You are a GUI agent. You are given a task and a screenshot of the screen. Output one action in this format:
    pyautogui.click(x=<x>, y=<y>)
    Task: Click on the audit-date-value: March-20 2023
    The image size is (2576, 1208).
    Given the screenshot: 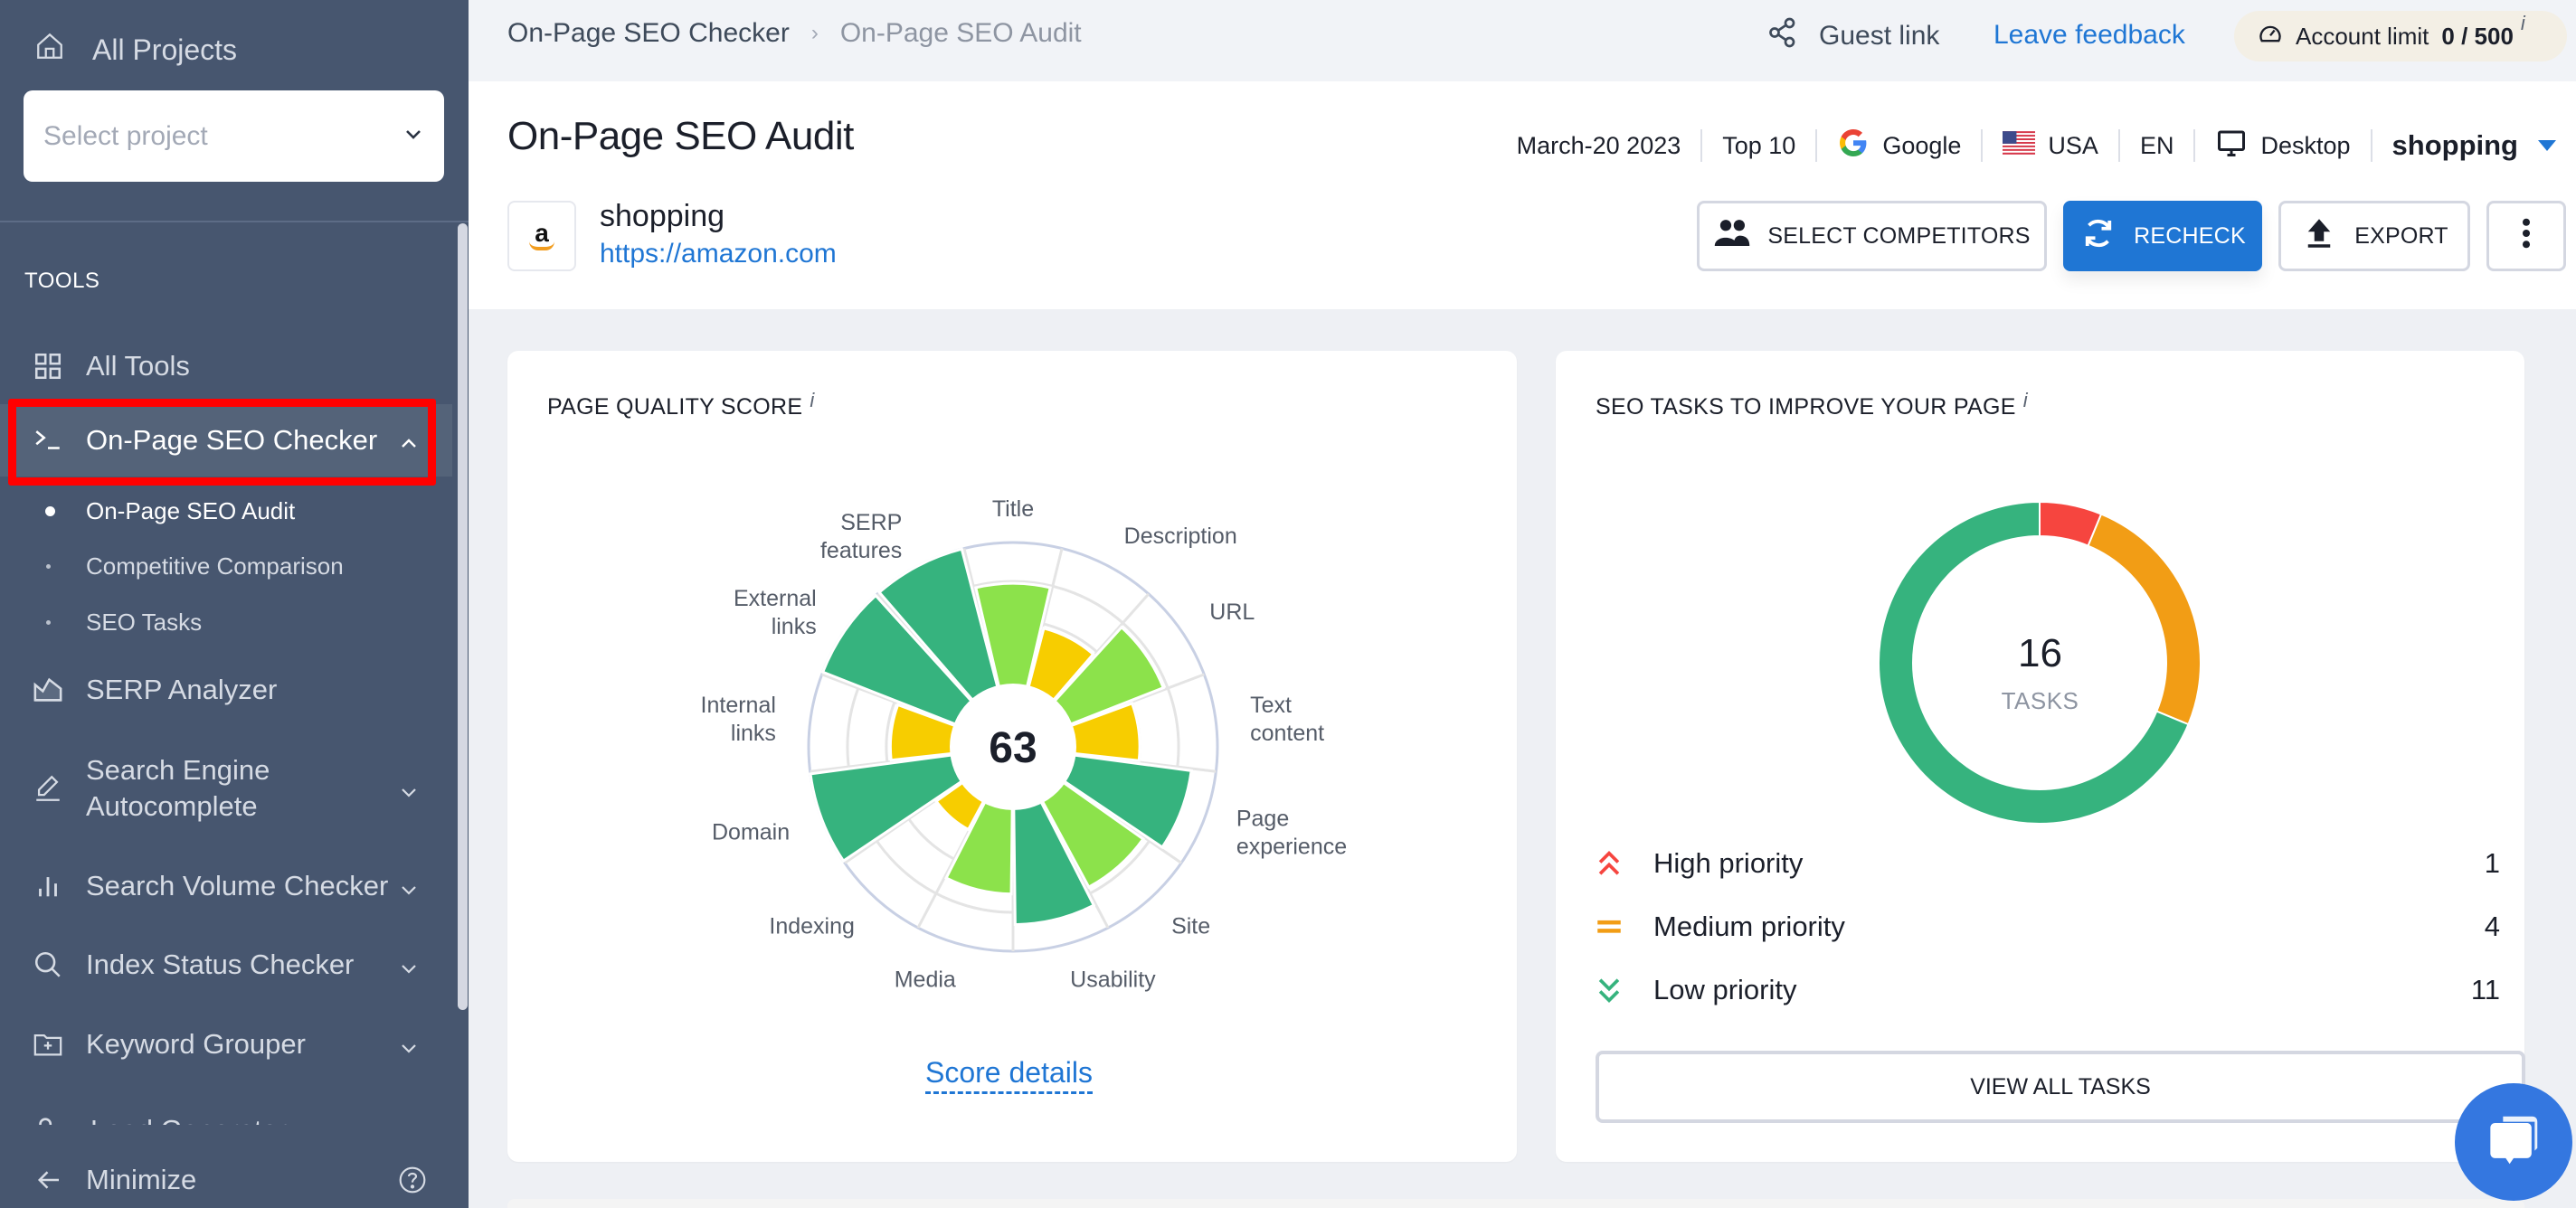 What is the action you would take?
    pyautogui.click(x=1599, y=145)
    